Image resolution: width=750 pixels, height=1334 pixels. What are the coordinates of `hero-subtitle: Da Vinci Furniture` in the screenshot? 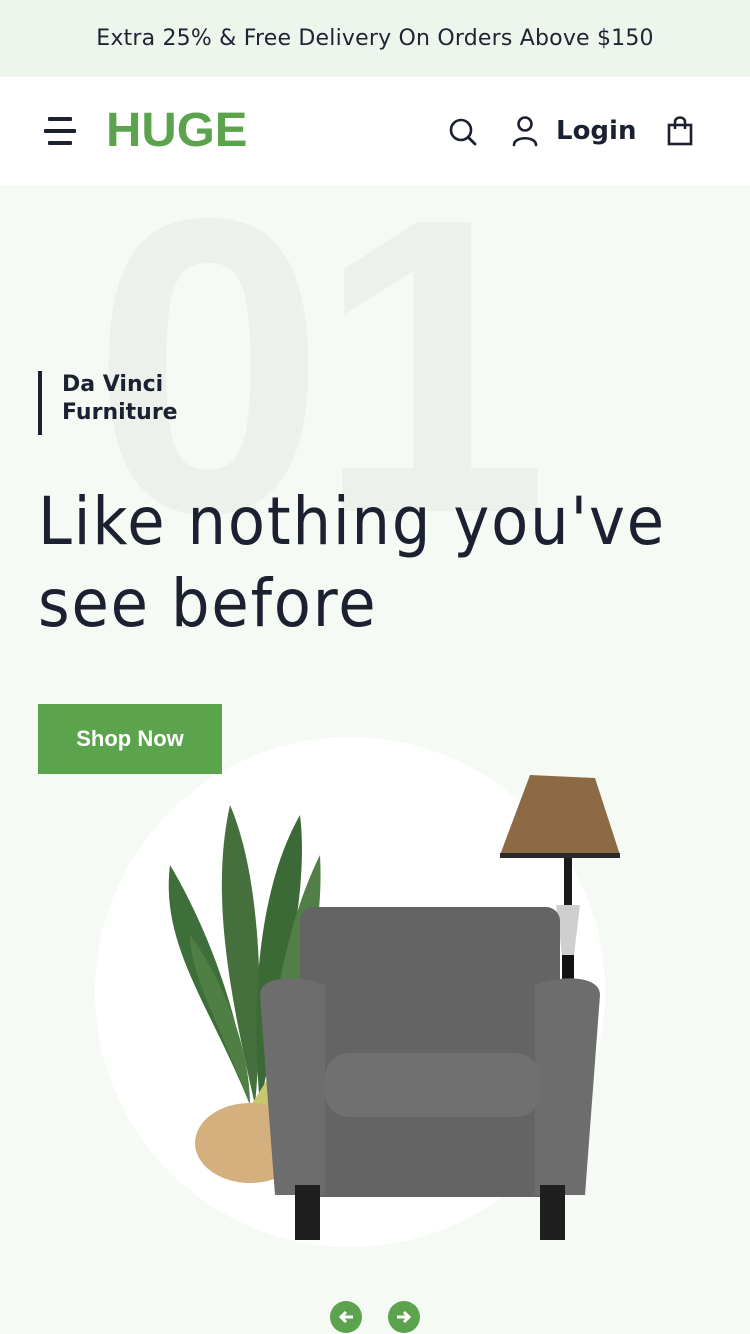 It's located at (108, 403).